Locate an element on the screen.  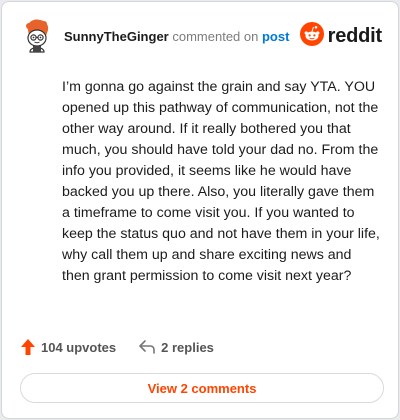
reddit-logo-icon is located at coordinates (311, 36).